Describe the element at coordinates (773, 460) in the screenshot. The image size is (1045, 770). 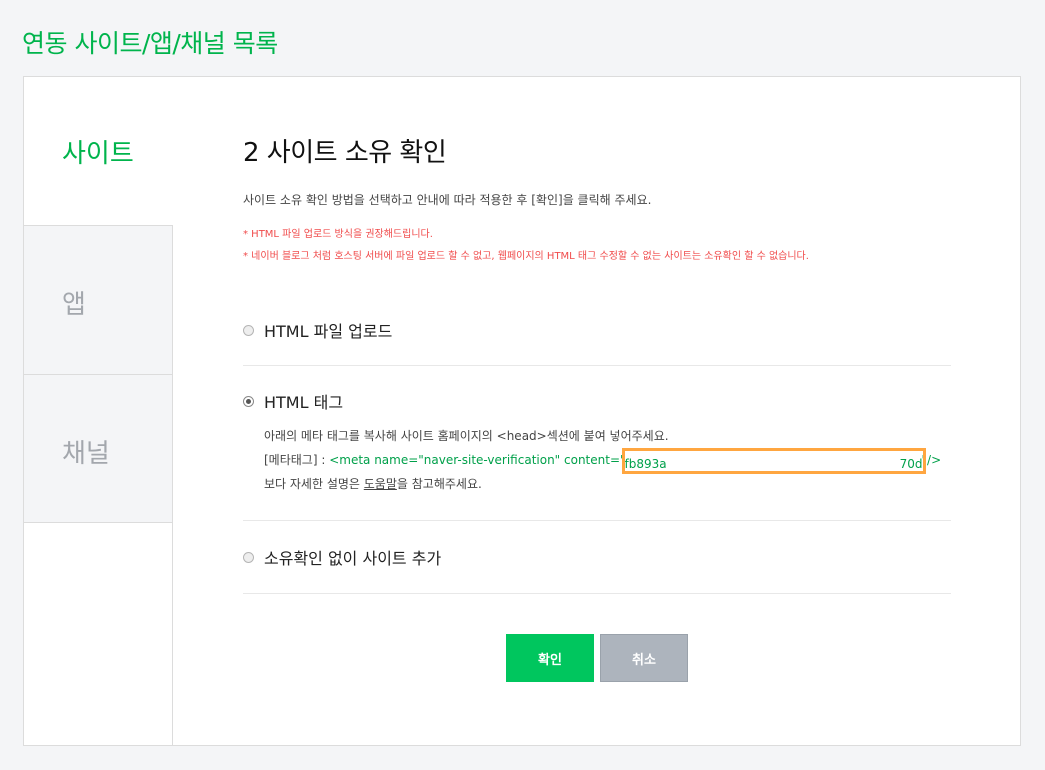
I see `meta-tag-highlight-box: fb893a 70d` at that location.